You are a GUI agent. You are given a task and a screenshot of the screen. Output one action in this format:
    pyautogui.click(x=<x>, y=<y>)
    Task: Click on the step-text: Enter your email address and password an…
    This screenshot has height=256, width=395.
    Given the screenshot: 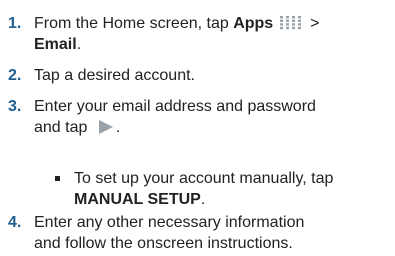 What is the action you would take?
    pyautogui.click(x=204, y=117)
    